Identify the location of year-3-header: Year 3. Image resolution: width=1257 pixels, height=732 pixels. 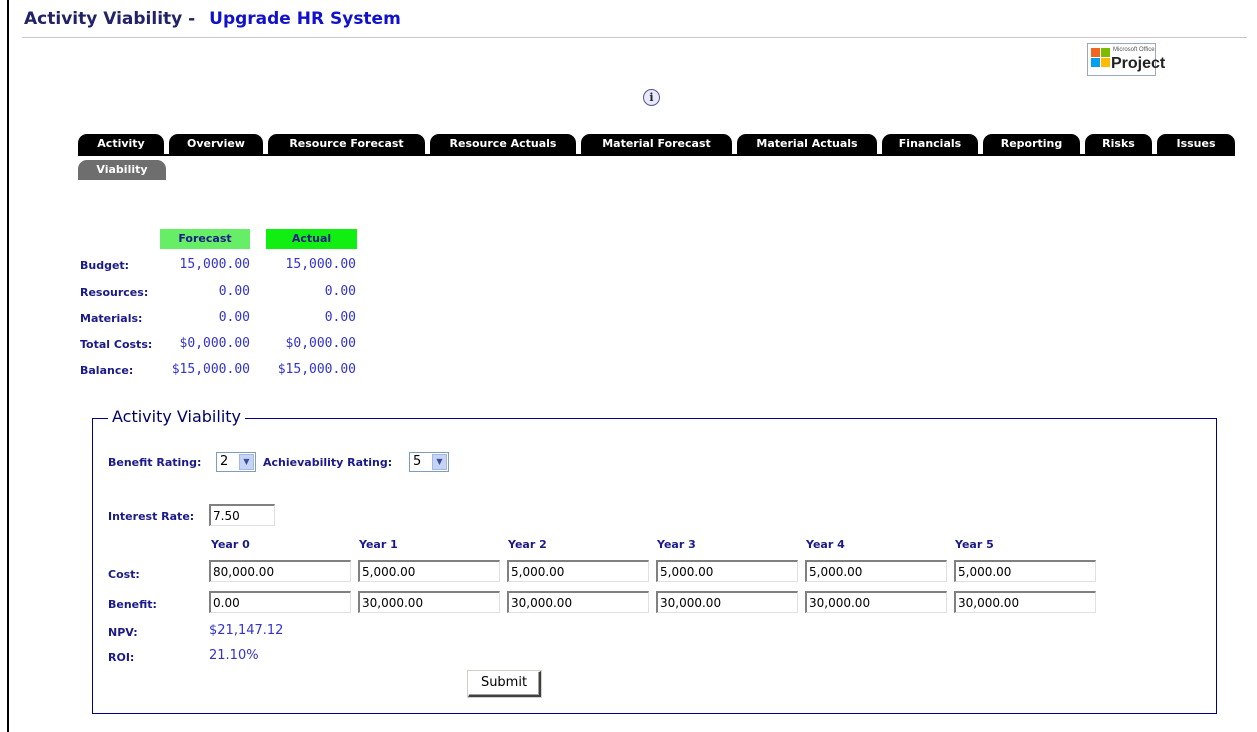
(676, 544).